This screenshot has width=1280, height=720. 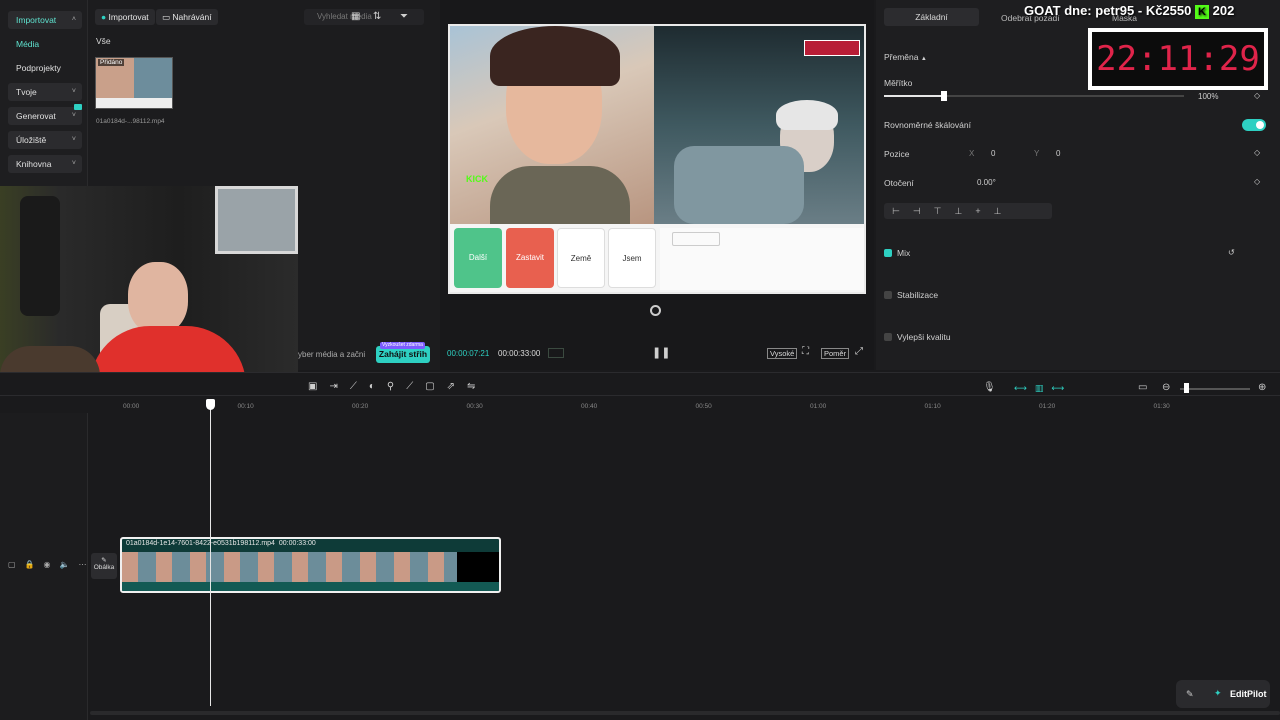 I want to click on nav-import-label: Importovat, so click(x=36, y=20).